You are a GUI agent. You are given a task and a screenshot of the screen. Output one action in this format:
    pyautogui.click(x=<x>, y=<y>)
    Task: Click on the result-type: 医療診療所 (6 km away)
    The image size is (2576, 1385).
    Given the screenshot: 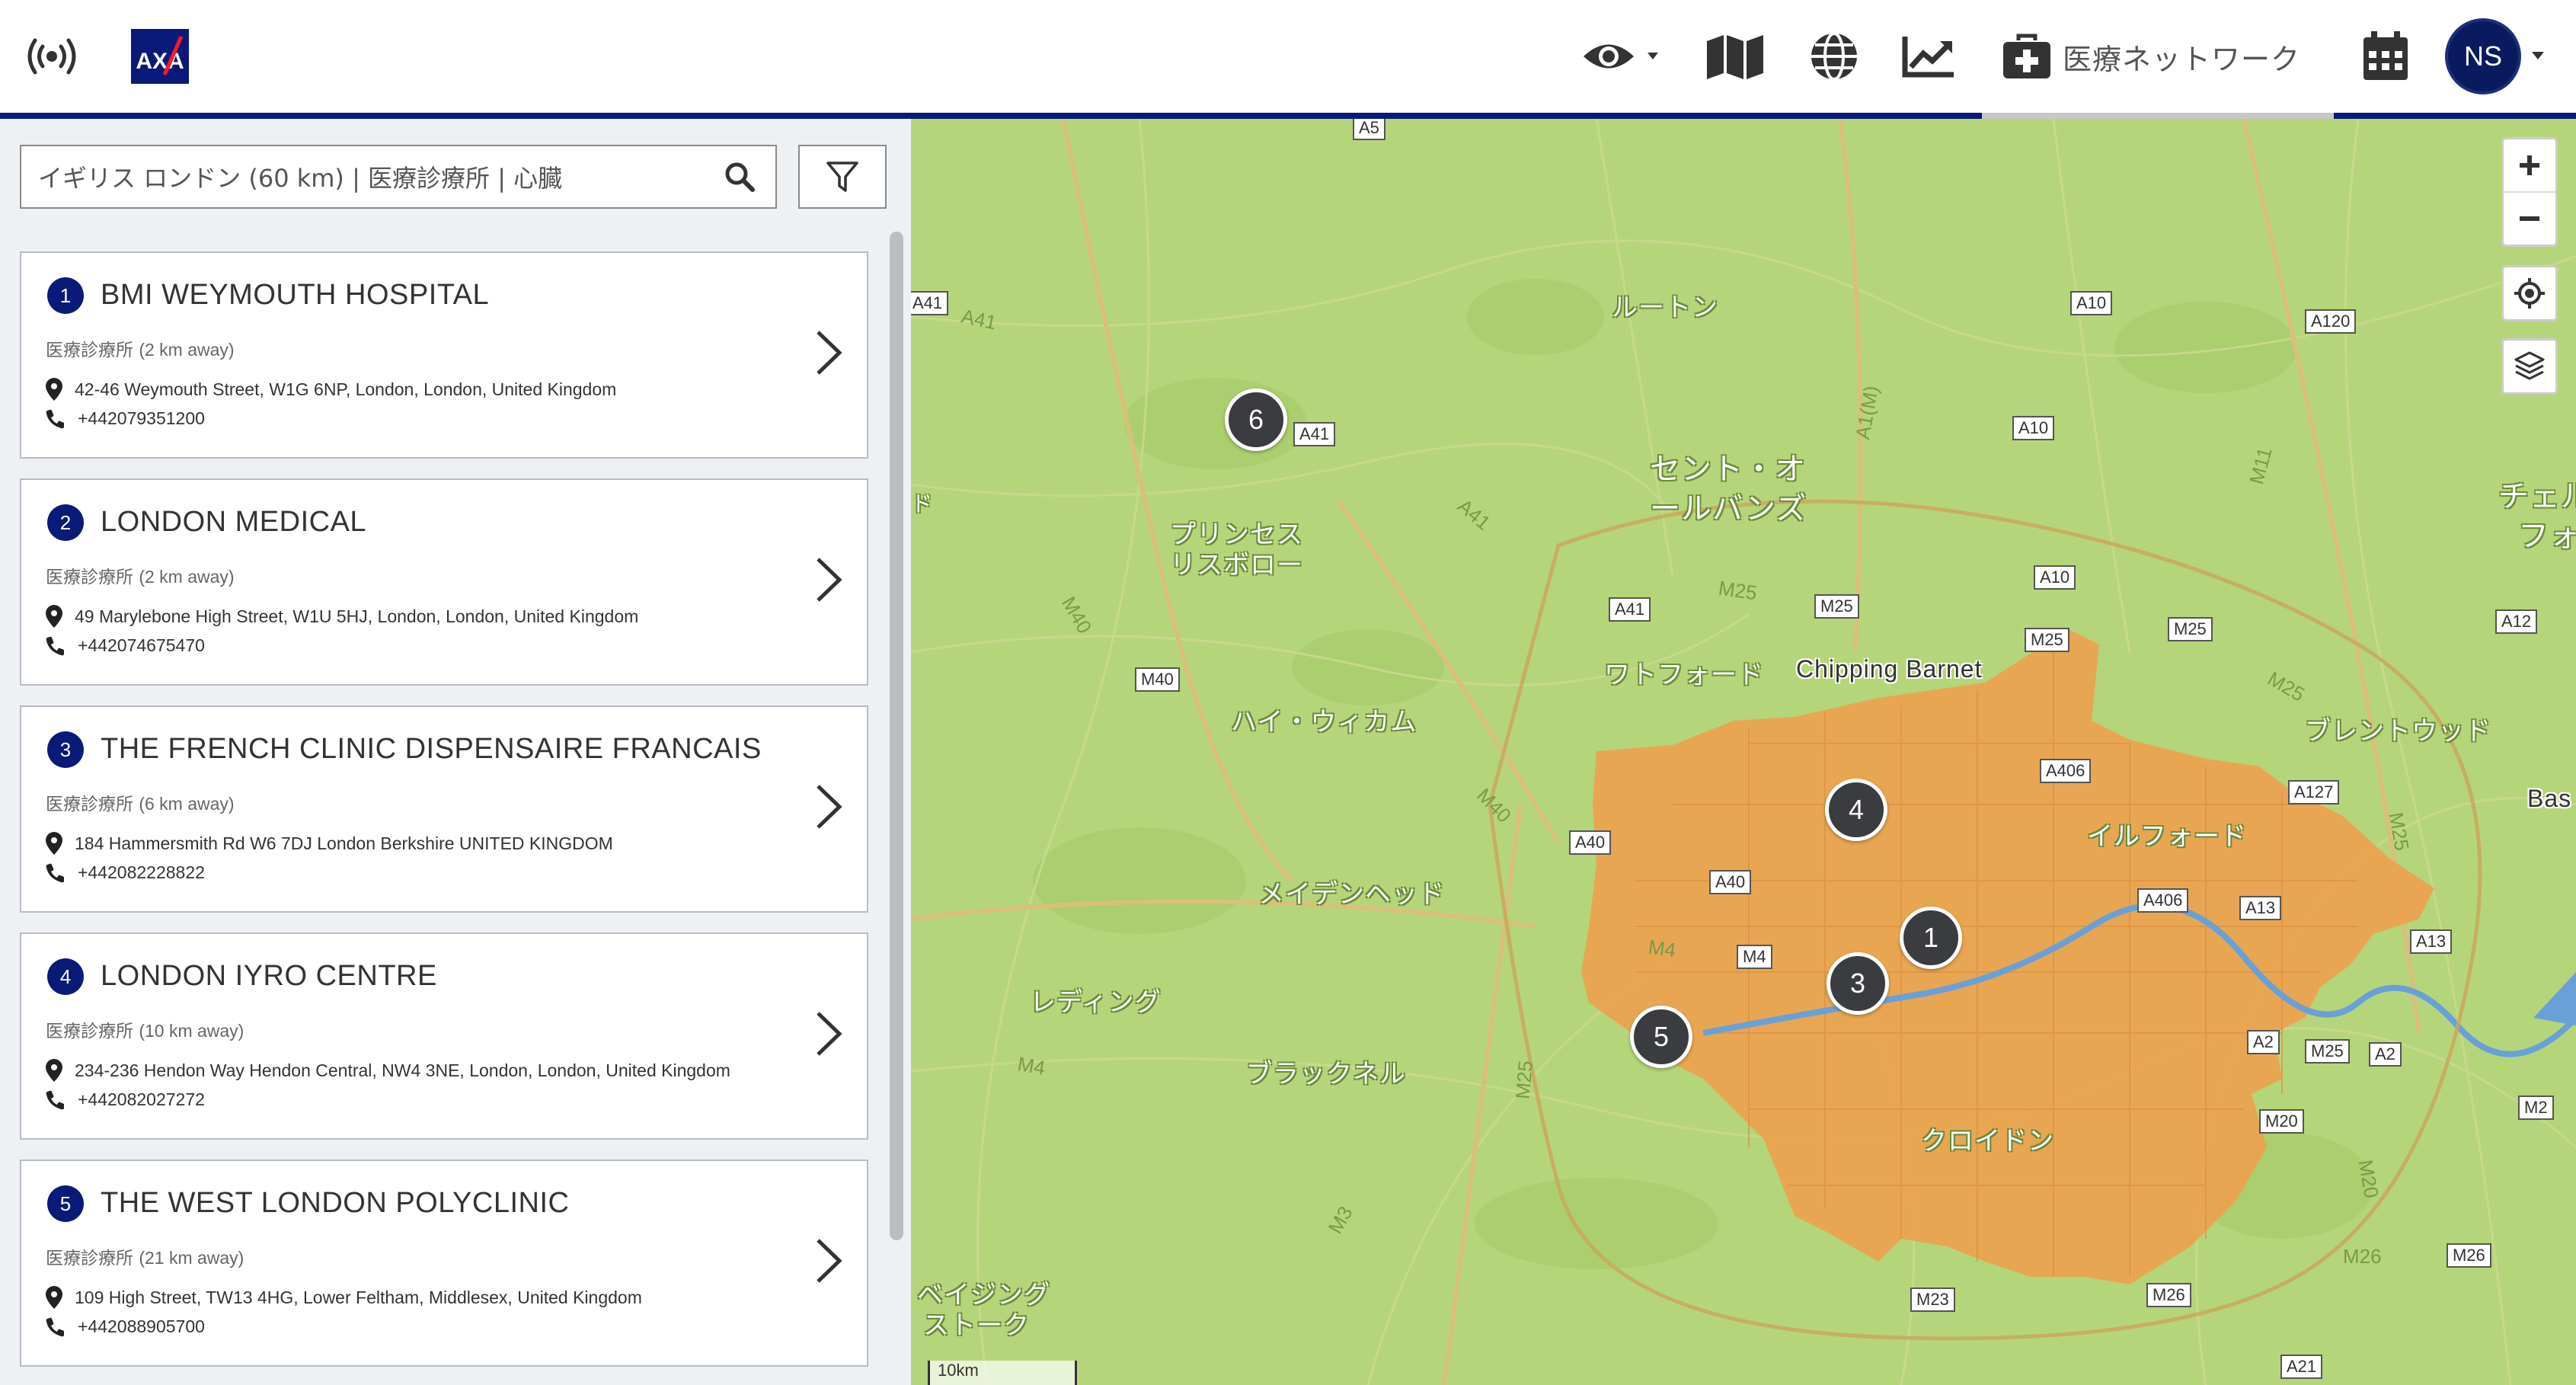 What is the action you would take?
    pyautogui.click(x=140, y=802)
    